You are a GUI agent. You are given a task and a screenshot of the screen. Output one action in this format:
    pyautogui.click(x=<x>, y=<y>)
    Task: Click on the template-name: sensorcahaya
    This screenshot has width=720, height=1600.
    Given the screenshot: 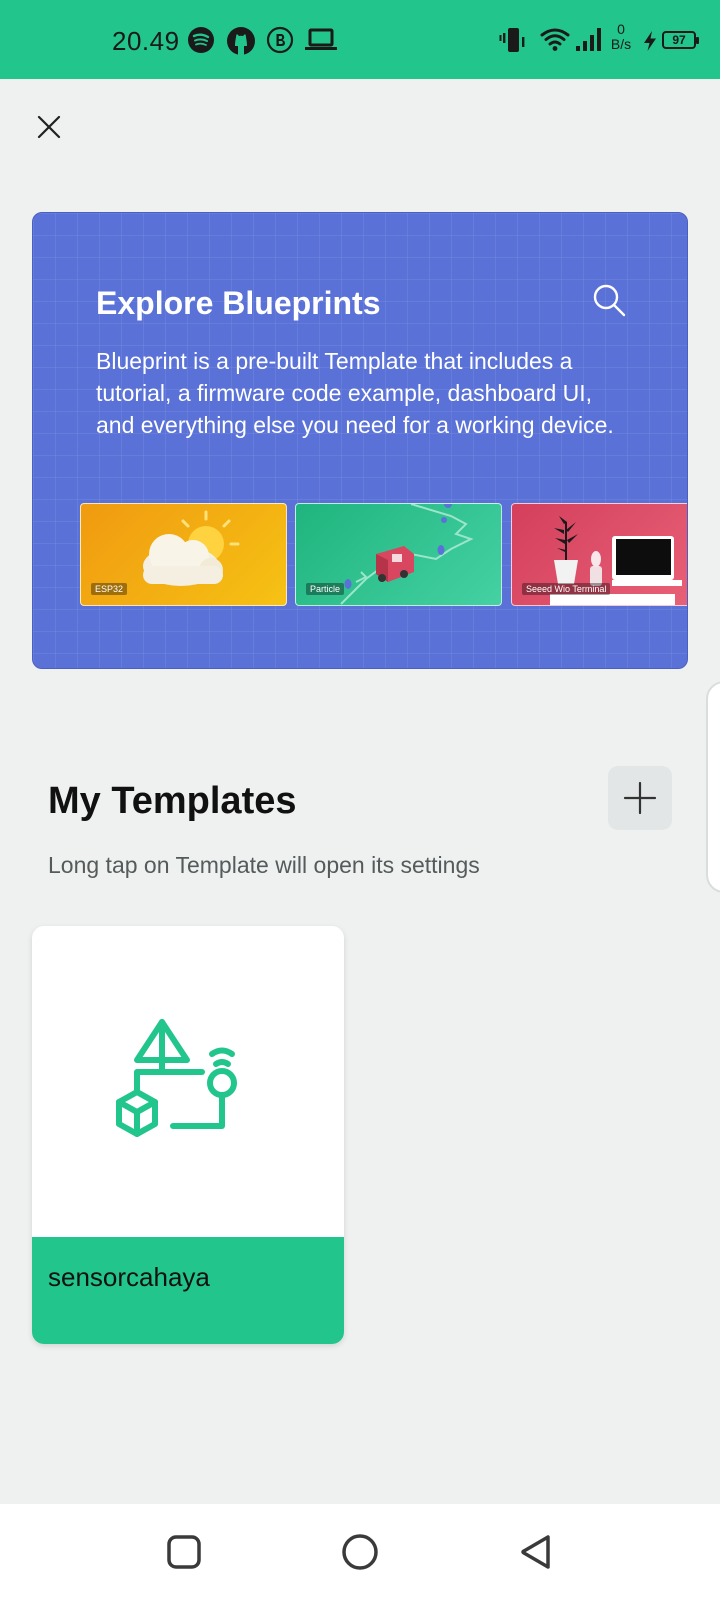 What is the action you would take?
    pyautogui.click(x=129, y=1277)
    